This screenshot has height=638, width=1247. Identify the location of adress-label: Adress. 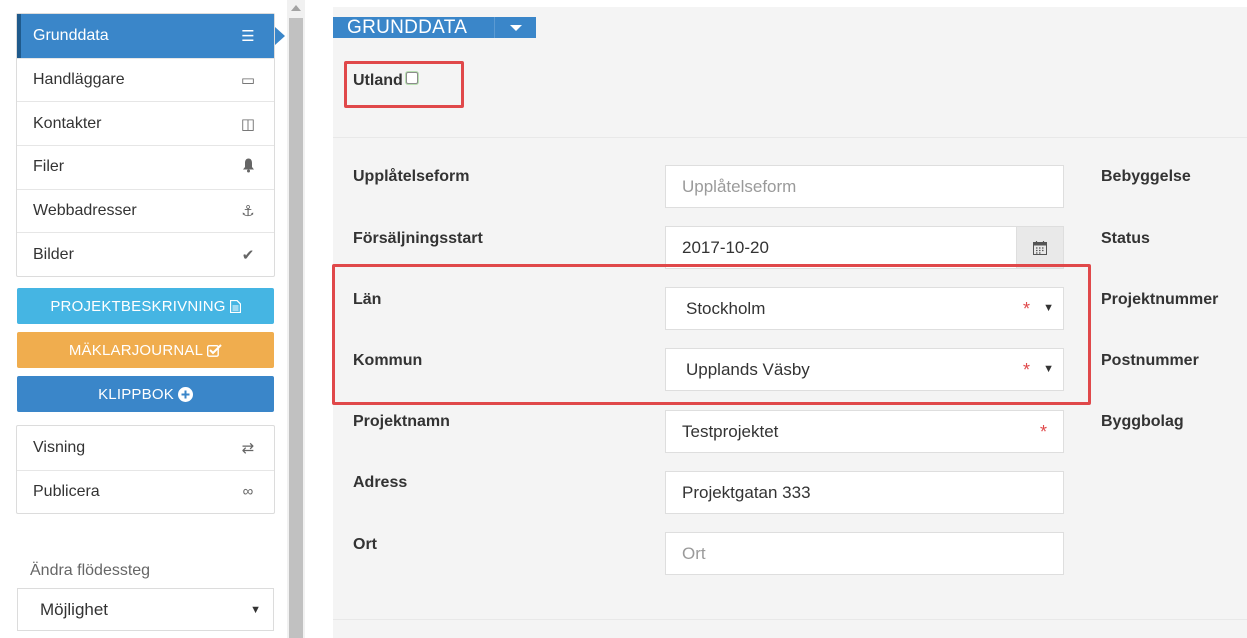
(380, 482).